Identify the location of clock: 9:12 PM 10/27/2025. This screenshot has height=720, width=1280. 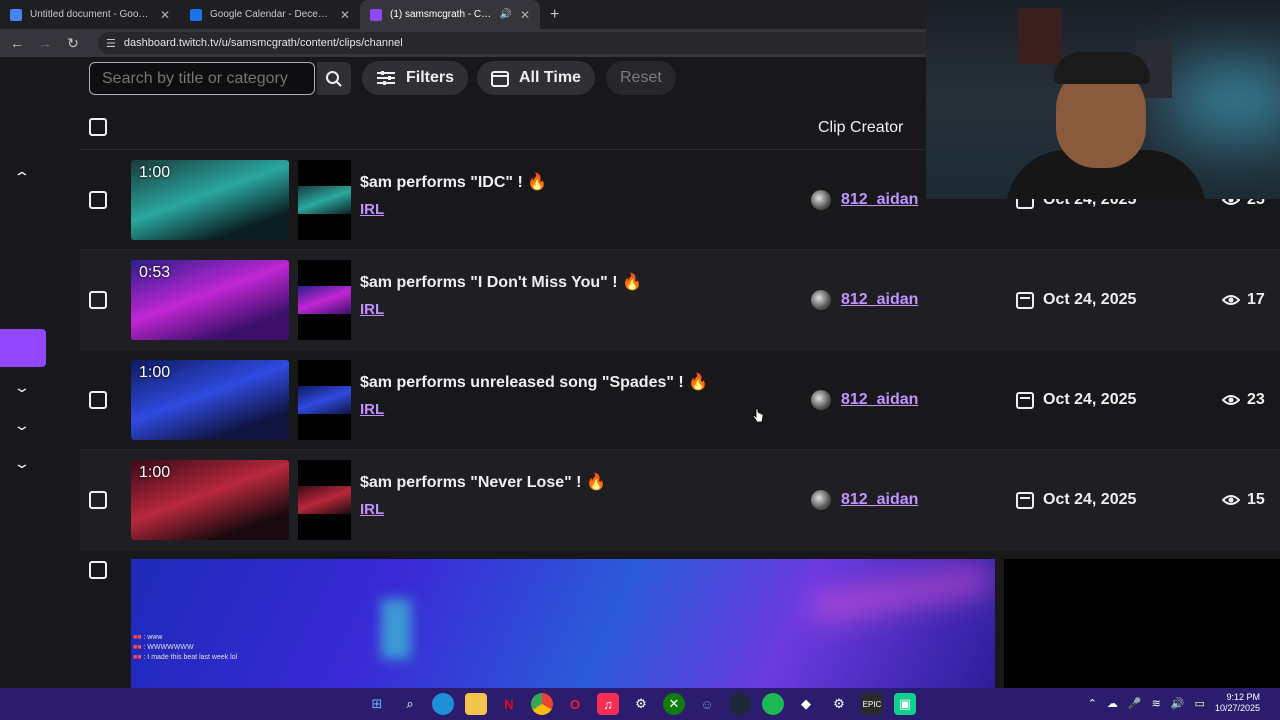
(1237, 703).